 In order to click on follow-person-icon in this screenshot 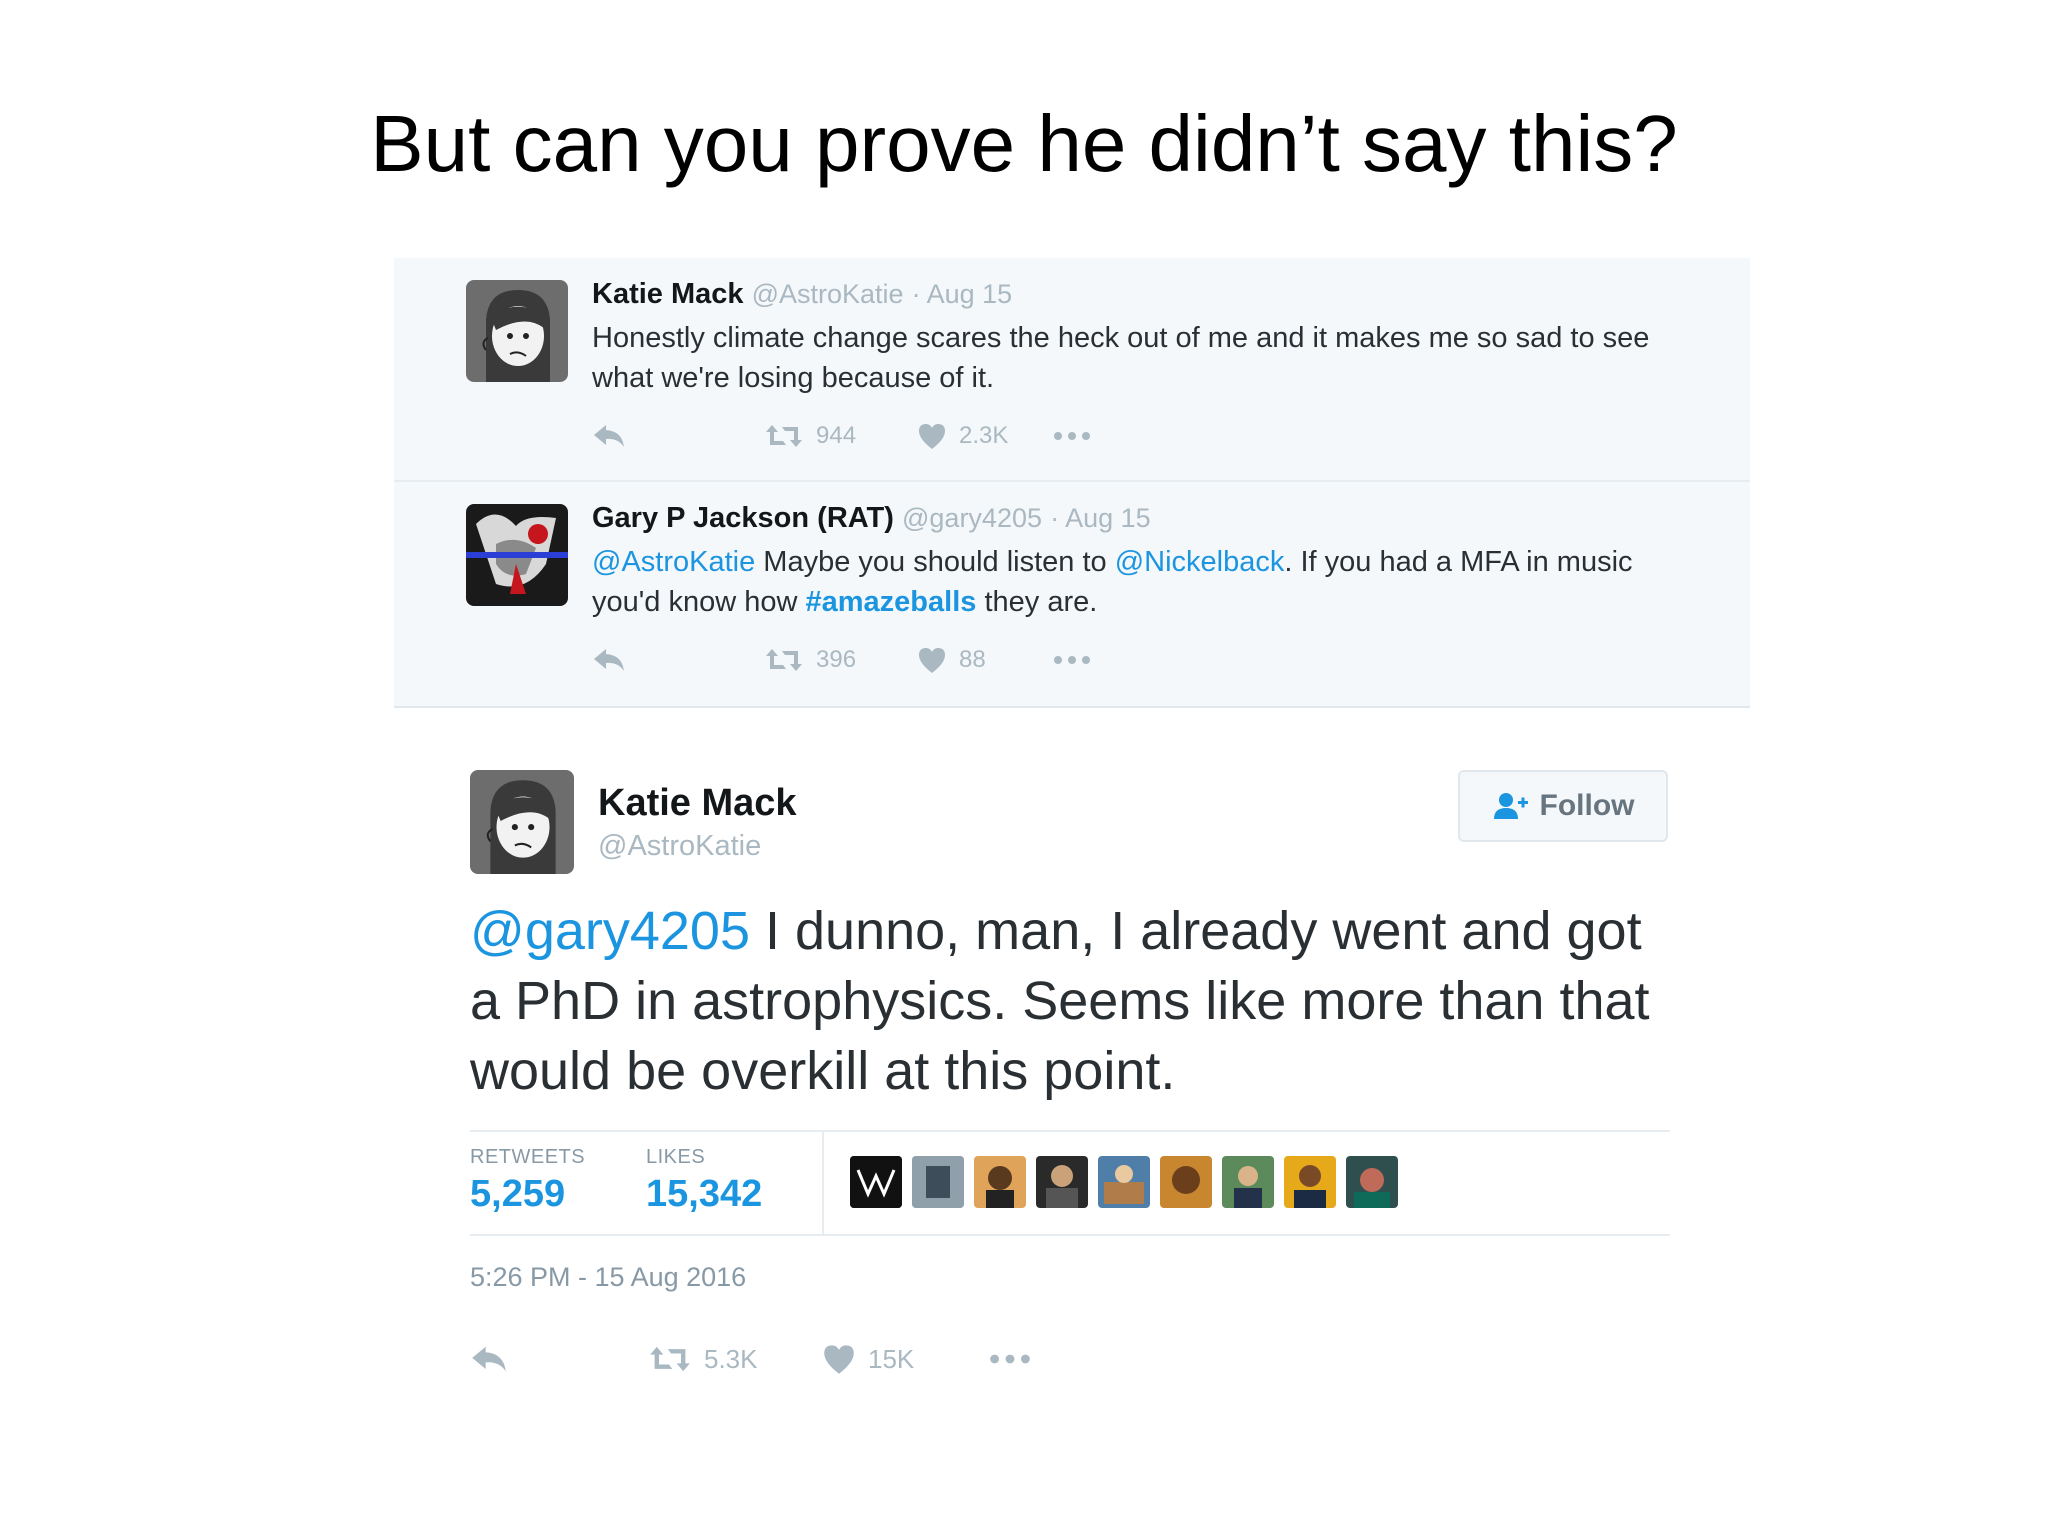, I will do `click(1510, 806)`.